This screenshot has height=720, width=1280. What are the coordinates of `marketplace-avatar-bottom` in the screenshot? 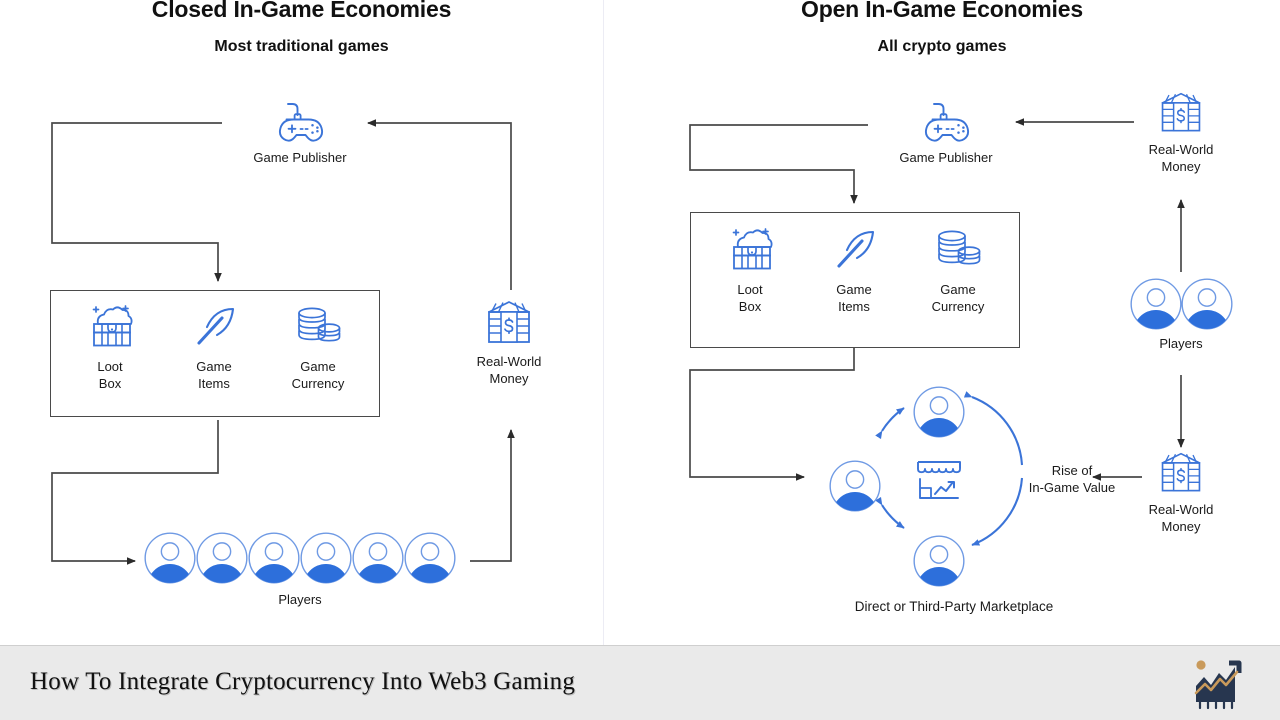 It's located at (939, 561).